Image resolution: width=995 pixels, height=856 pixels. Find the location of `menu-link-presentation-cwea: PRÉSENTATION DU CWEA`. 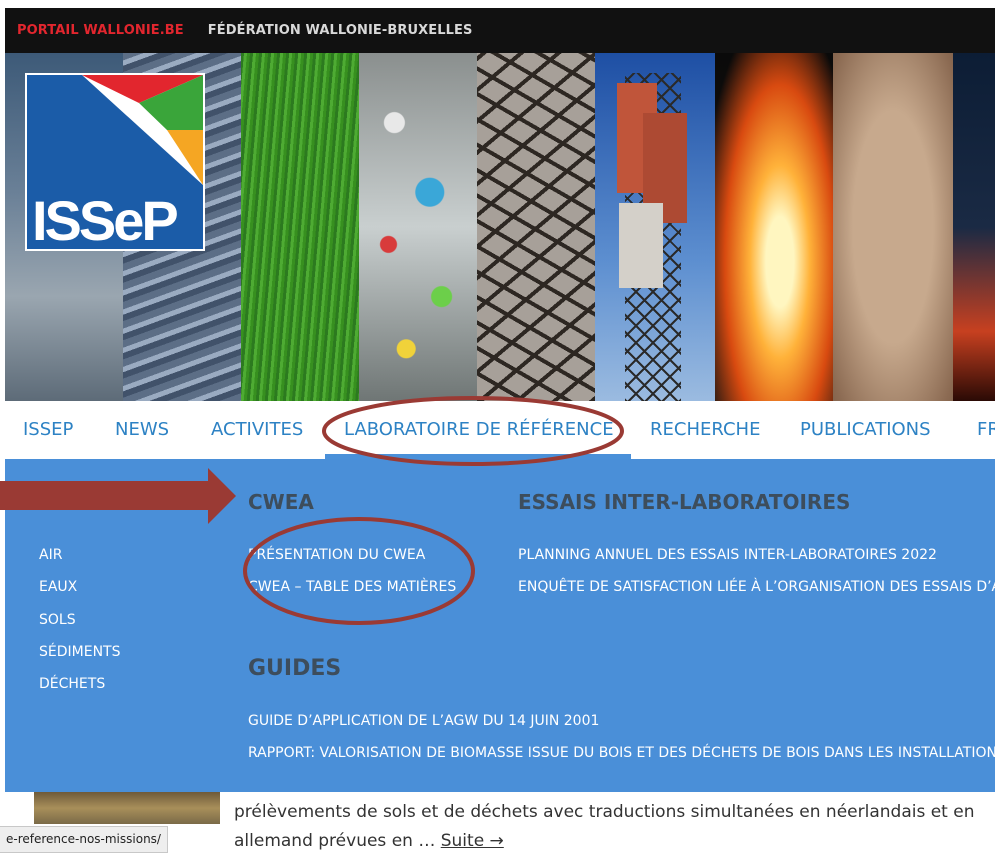

menu-link-presentation-cwea: PRÉSENTATION DU CWEA is located at coordinates (336, 555).